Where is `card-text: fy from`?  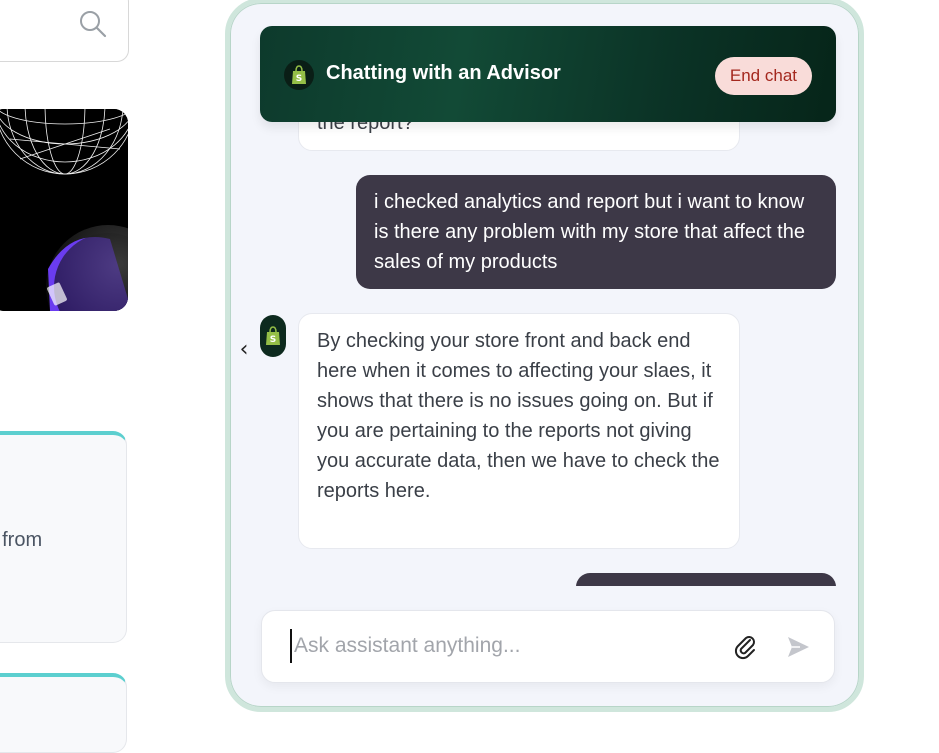
card-text: fy from is located at coordinates (21, 540).